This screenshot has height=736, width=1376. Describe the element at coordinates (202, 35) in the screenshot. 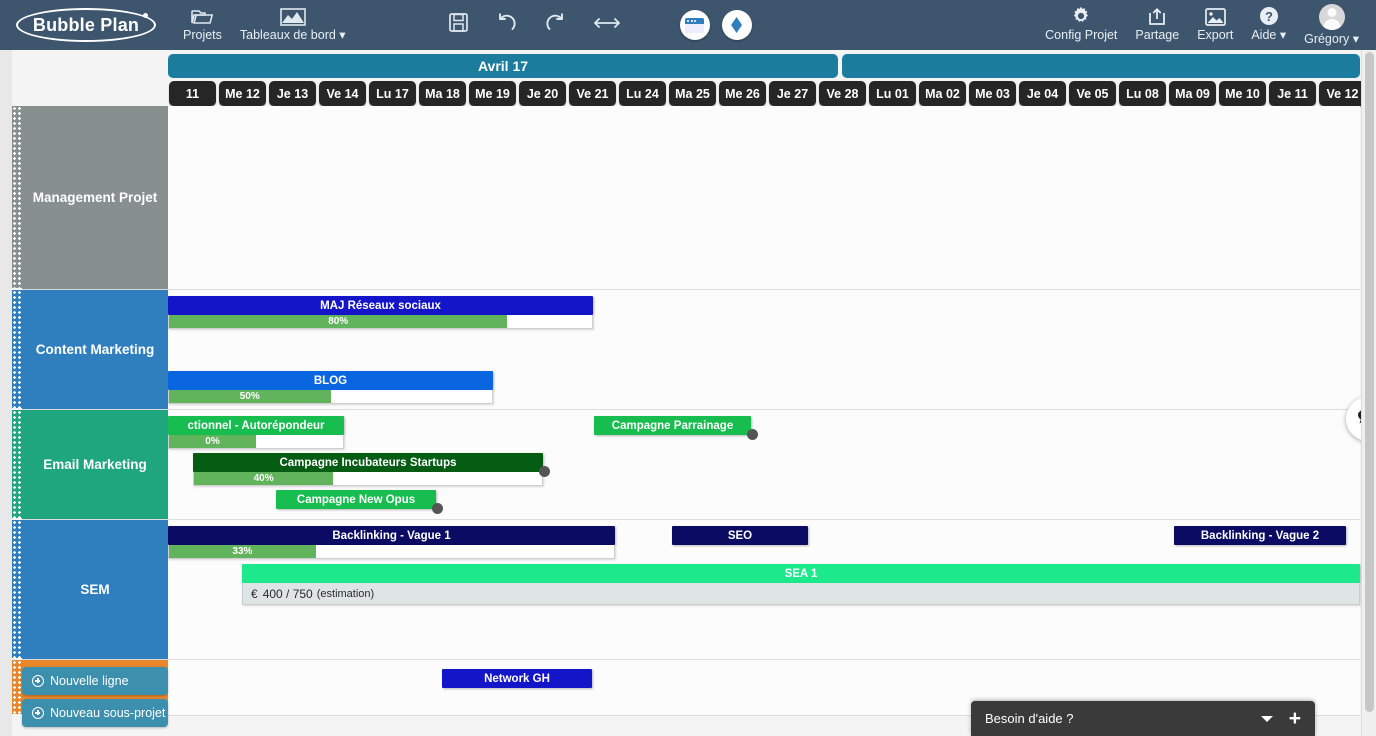

I see `nav-projets-label: Projets` at that location.